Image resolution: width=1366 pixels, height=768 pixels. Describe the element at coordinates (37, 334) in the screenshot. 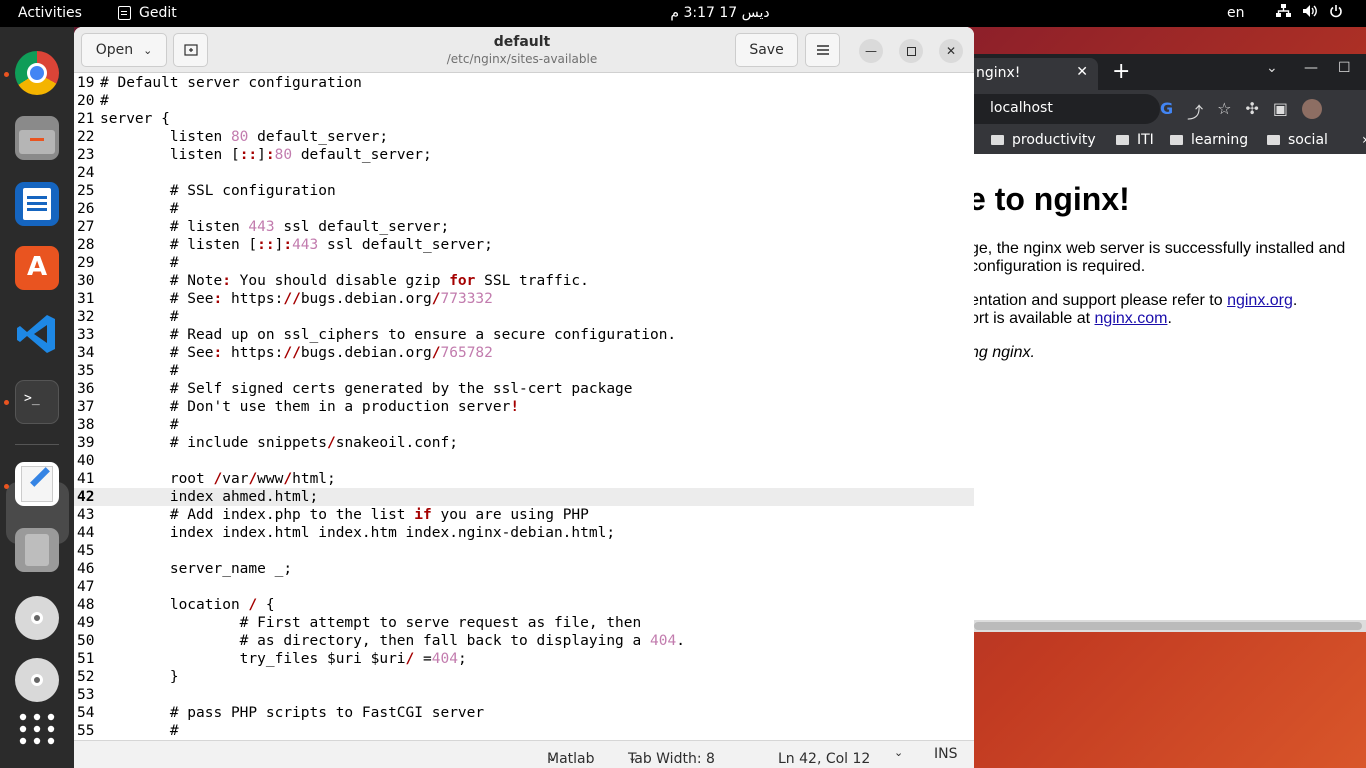

I see `vscode-icon` at that location.